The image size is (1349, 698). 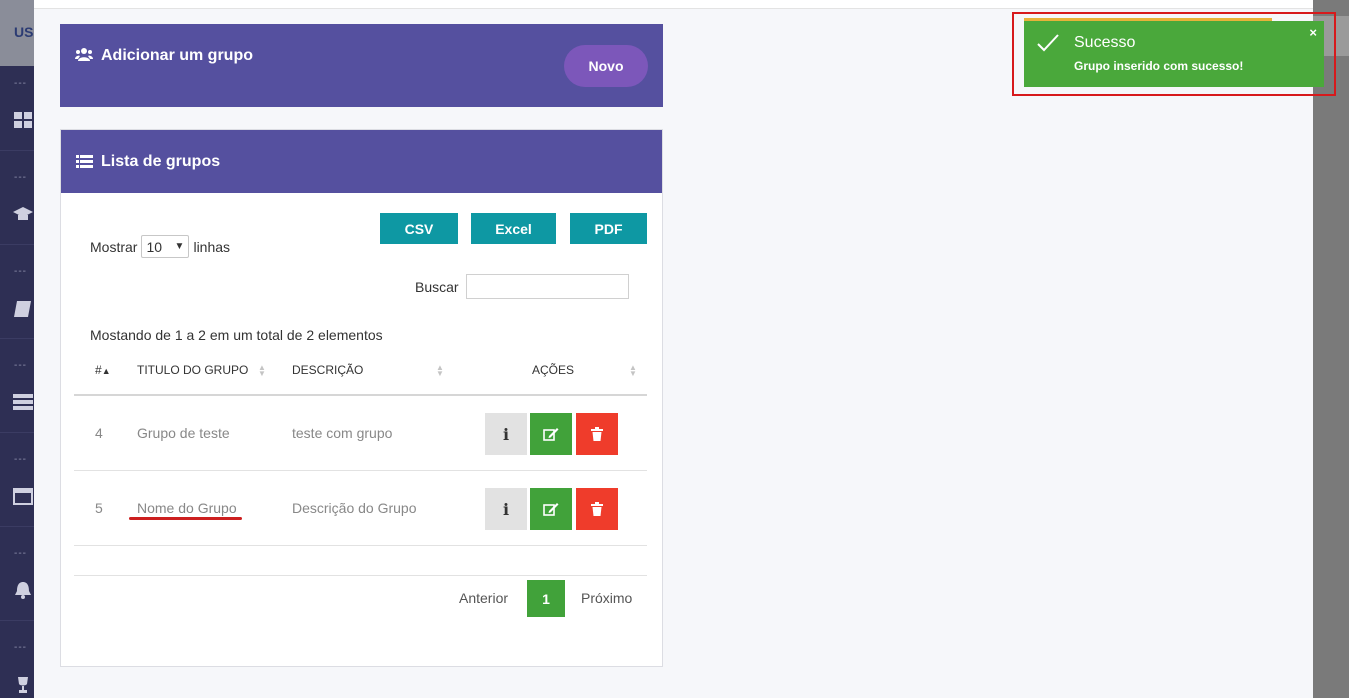 I want to click on new-group-button: Novo, so click(x=606, y=66).